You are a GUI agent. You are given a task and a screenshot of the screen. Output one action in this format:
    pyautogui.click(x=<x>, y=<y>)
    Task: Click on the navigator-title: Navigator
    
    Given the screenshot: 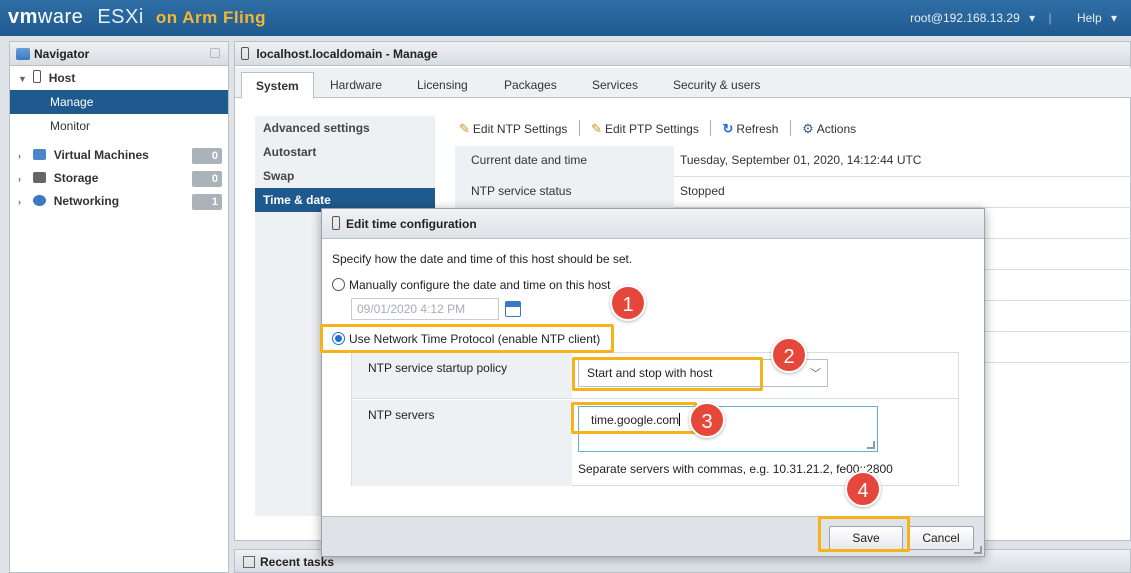 What is the action you would take?
    pyautogui.click(x=62, y=54)
    